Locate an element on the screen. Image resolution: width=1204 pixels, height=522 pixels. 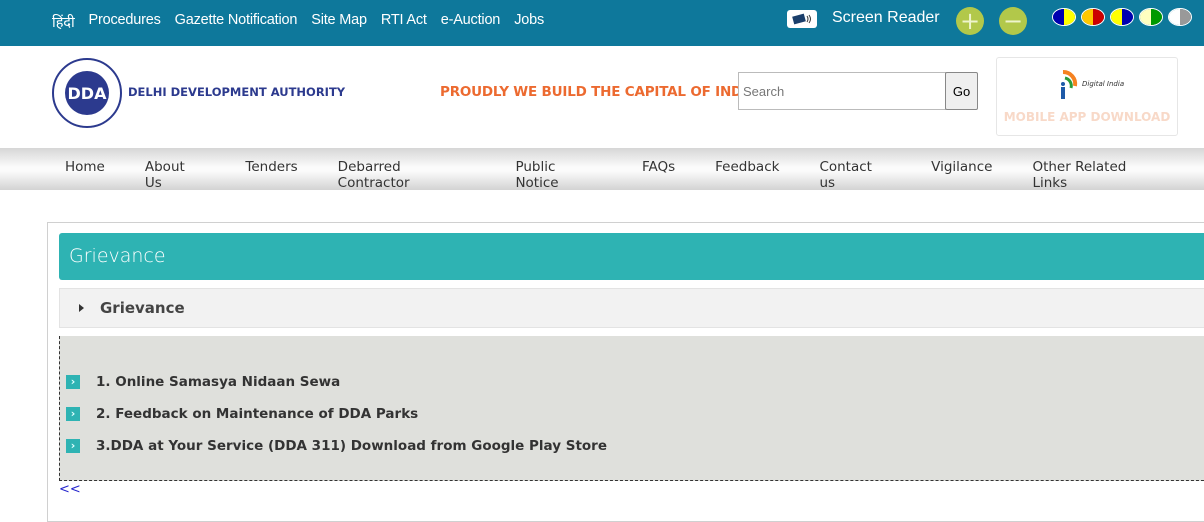
list-item-label: 2. Feedback on Maintenance of DDA Parks is located at coordinates (257, 414).